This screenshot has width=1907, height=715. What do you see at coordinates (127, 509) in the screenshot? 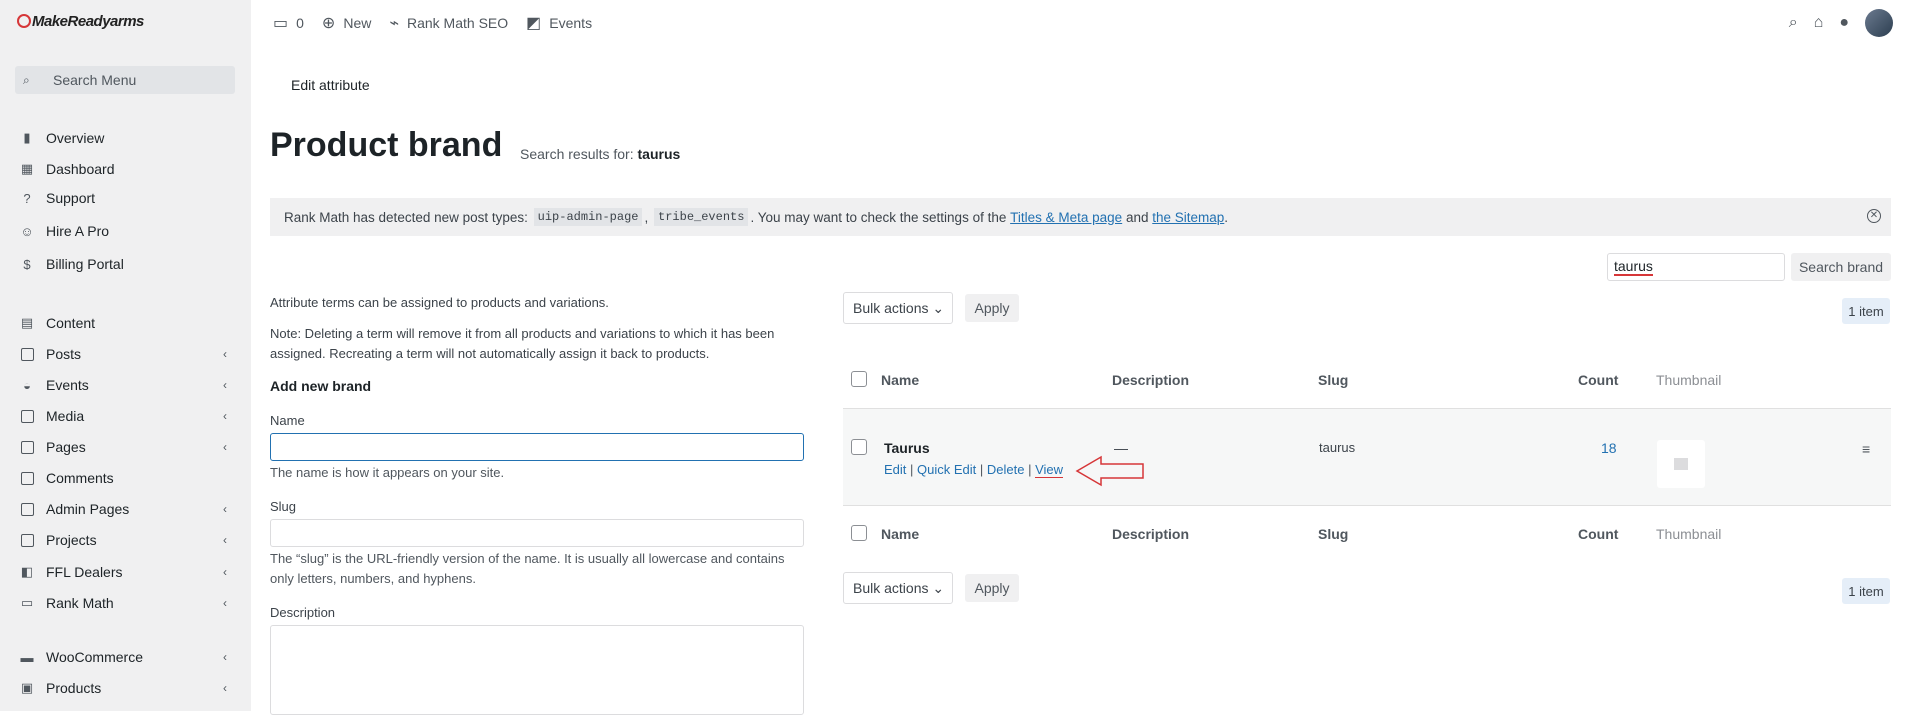
I see `sidebar-item-admin-pages: Admin Pages ‹` at bounding box center [127, 509].